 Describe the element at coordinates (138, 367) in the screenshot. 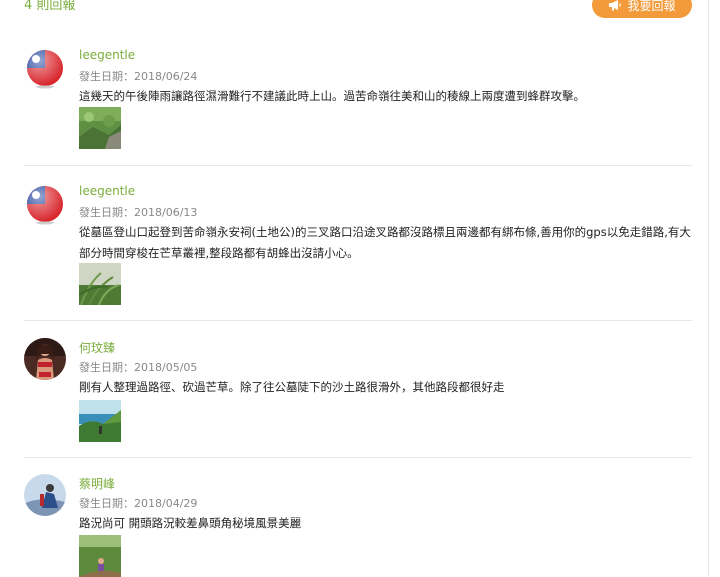

I see `report-date: 發生日期：2018/05/05` at that location.